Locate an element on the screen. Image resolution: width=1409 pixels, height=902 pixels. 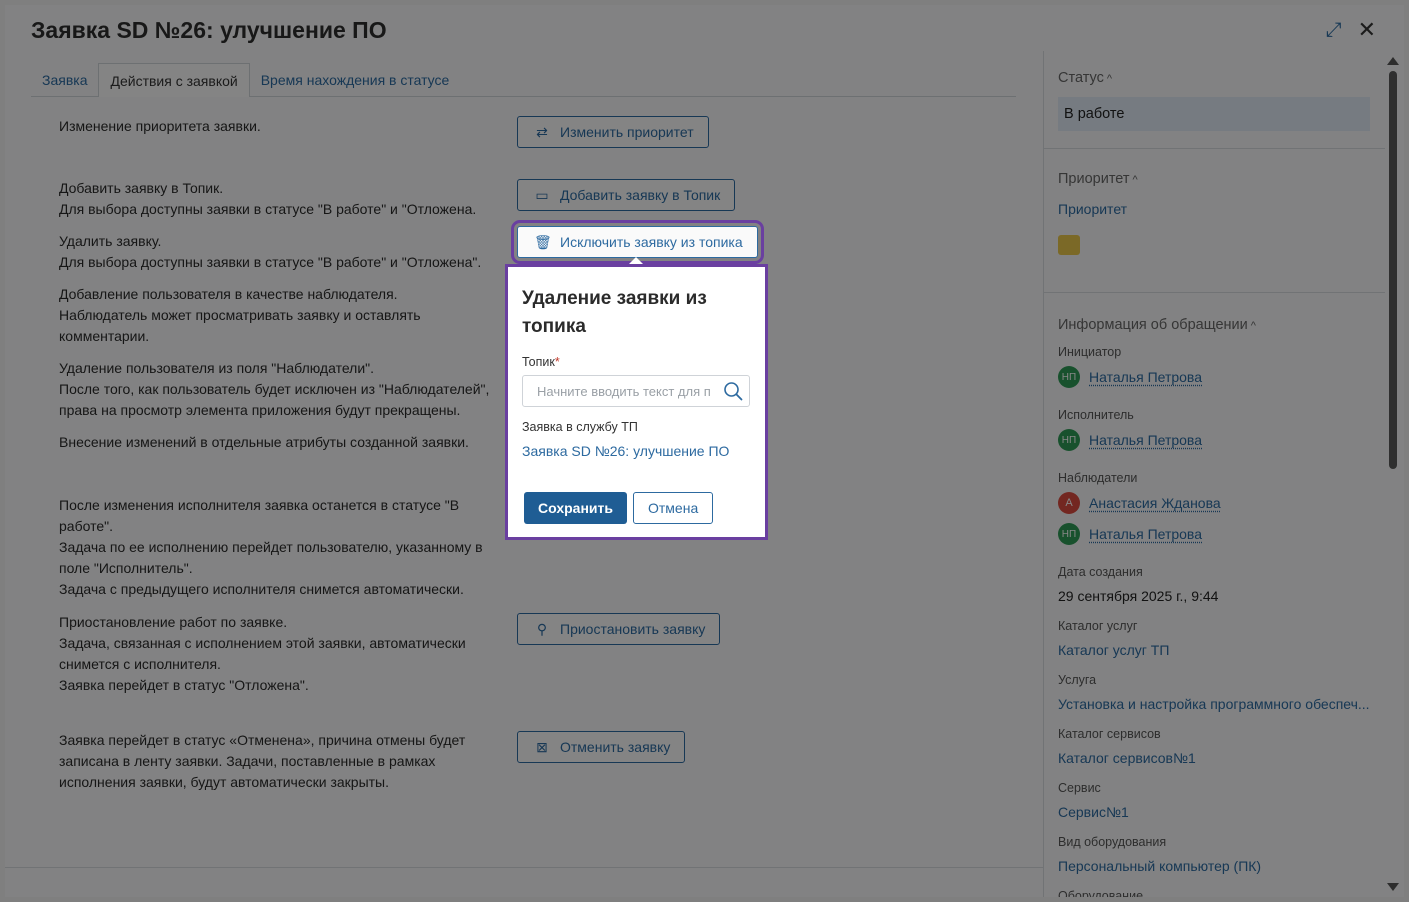
save-button: Сохранить is located at coordinates (575, 508).